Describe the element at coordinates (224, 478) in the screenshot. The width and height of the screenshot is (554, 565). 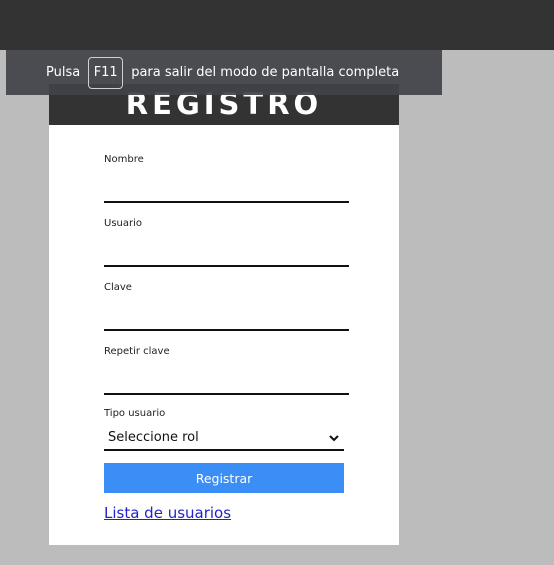
I see `register-button: Registrar` at that location.